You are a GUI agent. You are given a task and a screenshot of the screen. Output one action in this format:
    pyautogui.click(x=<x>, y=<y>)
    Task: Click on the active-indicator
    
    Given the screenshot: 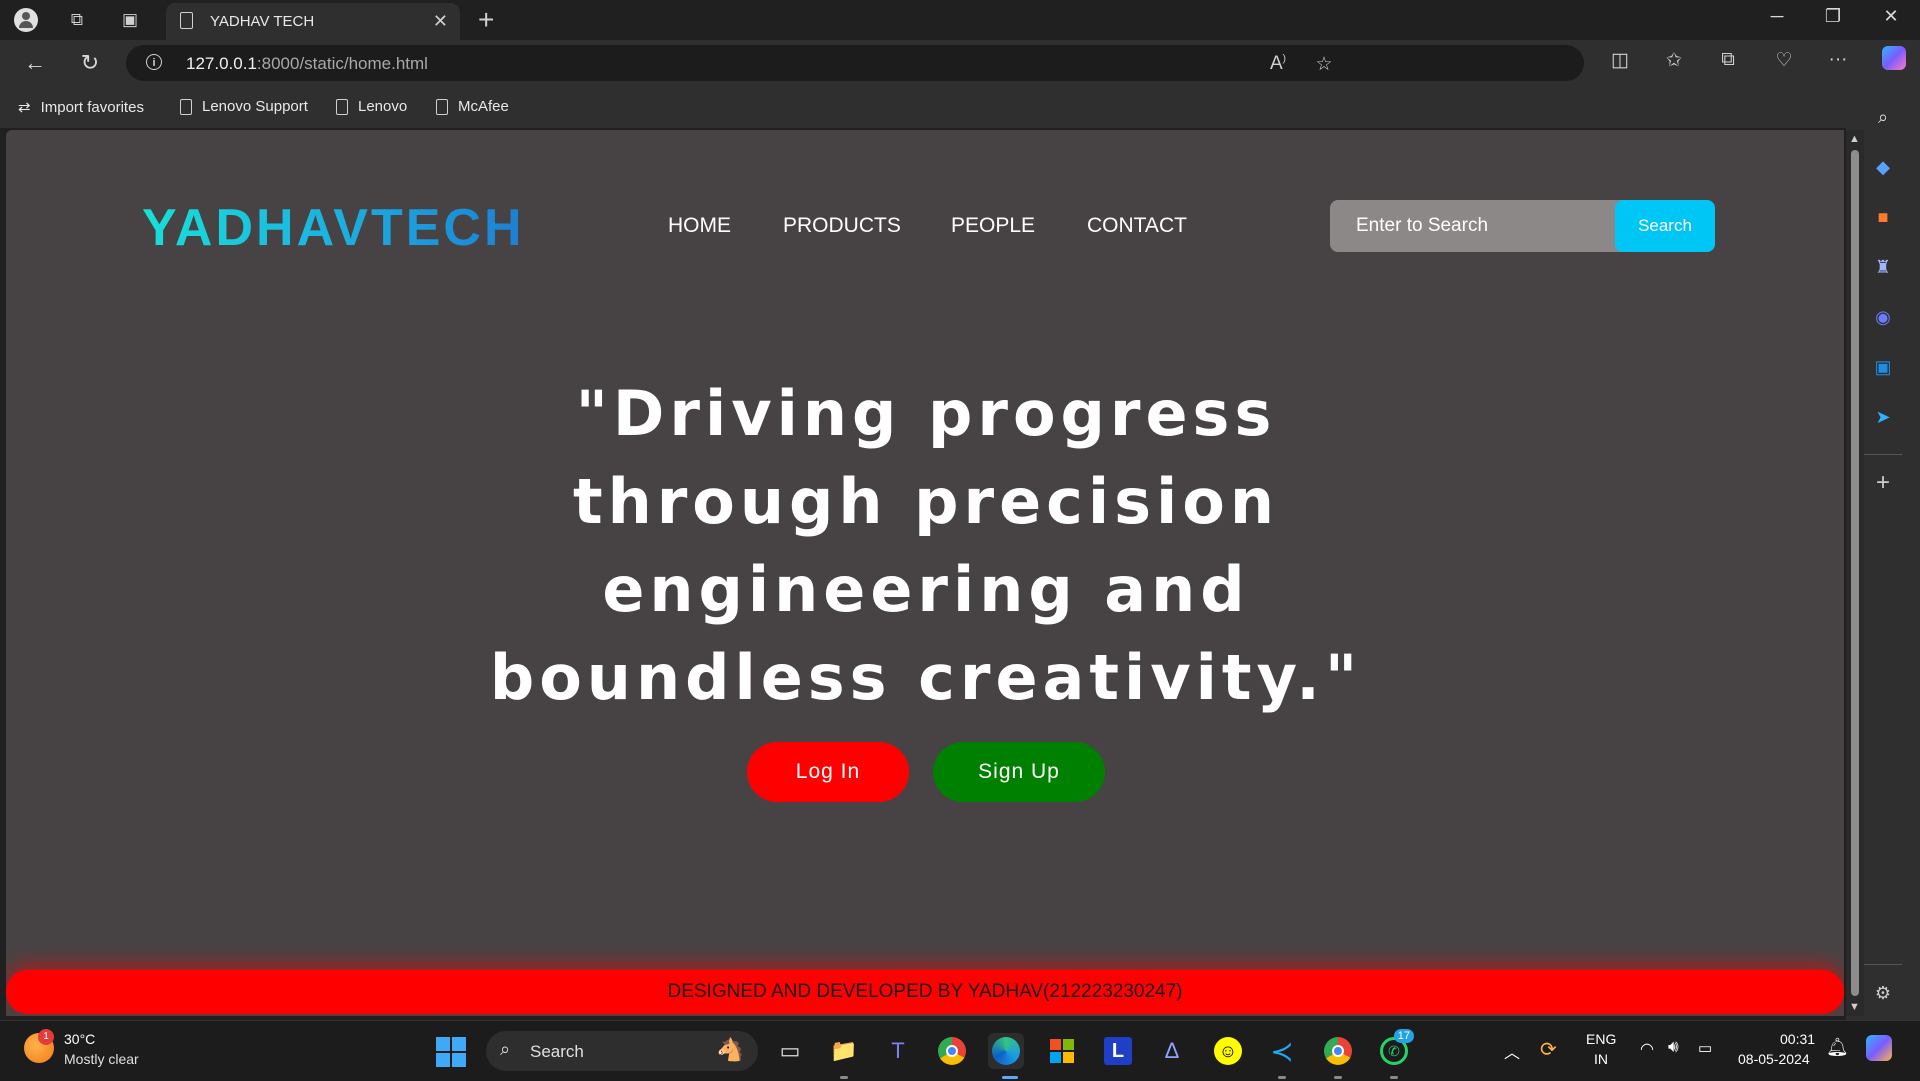 What is the action you would take?
    pyautogui.click(x=1010, y=1077)
    